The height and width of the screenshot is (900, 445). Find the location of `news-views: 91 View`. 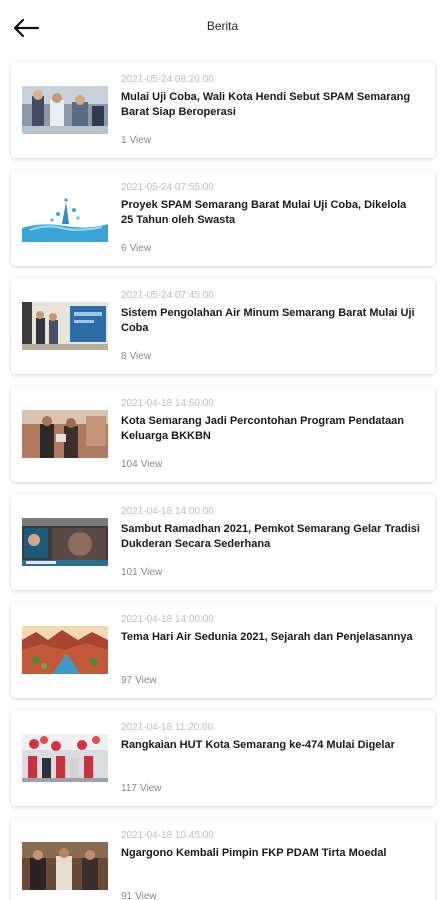

news-views: 91 View is located at coordinates (139, 895).